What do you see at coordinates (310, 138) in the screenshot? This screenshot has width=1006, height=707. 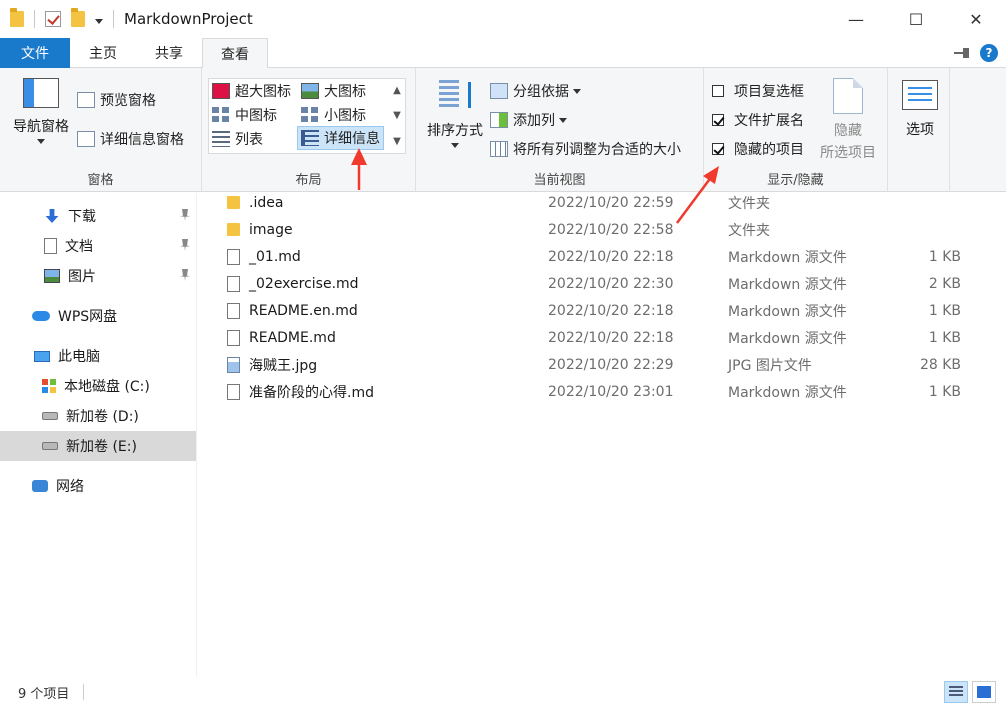 I see `details-icon` at bounding box center [310, 138].